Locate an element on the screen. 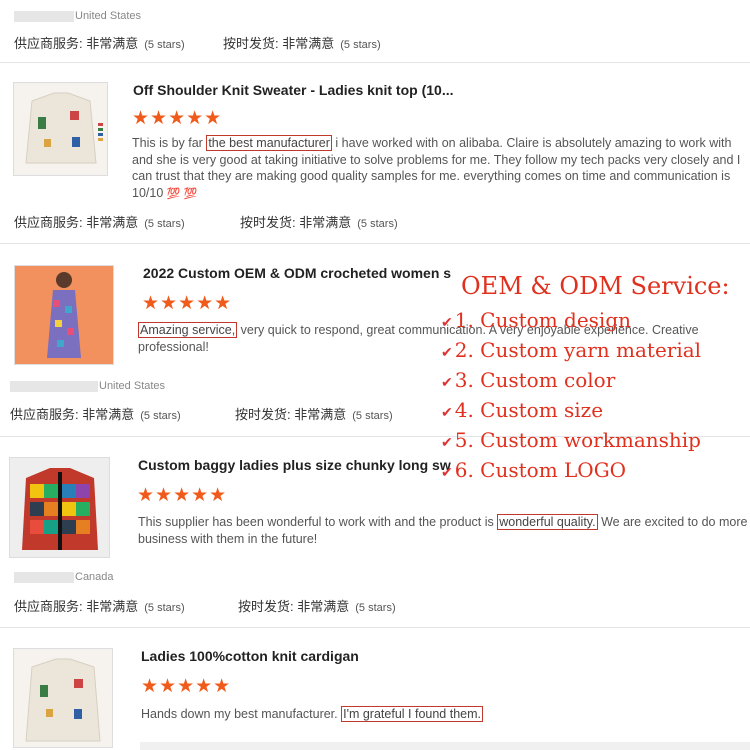  patchwork-cardigan-image is located at coordinates (59, 507).